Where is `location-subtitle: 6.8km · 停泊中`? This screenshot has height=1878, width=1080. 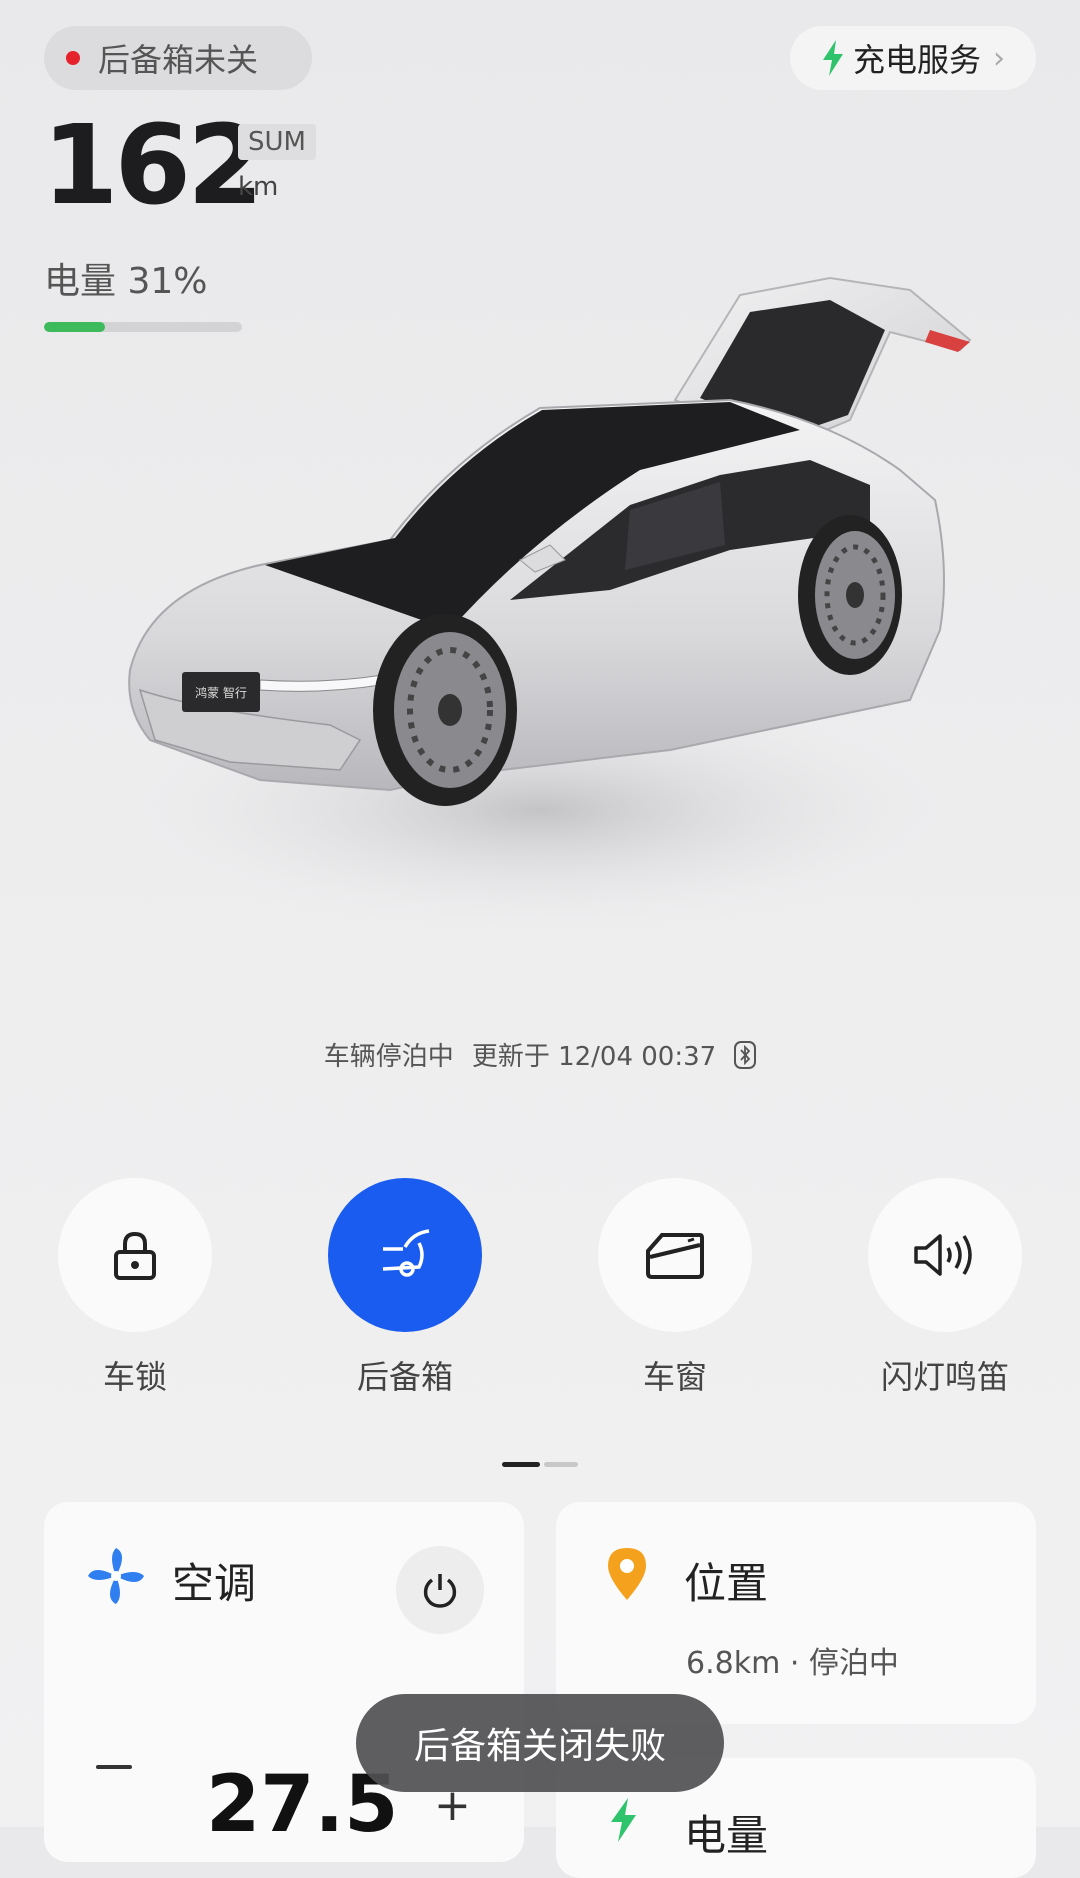
location-subtitle: 6.8km · 停泊中 is located at coordinates (792, 1663).